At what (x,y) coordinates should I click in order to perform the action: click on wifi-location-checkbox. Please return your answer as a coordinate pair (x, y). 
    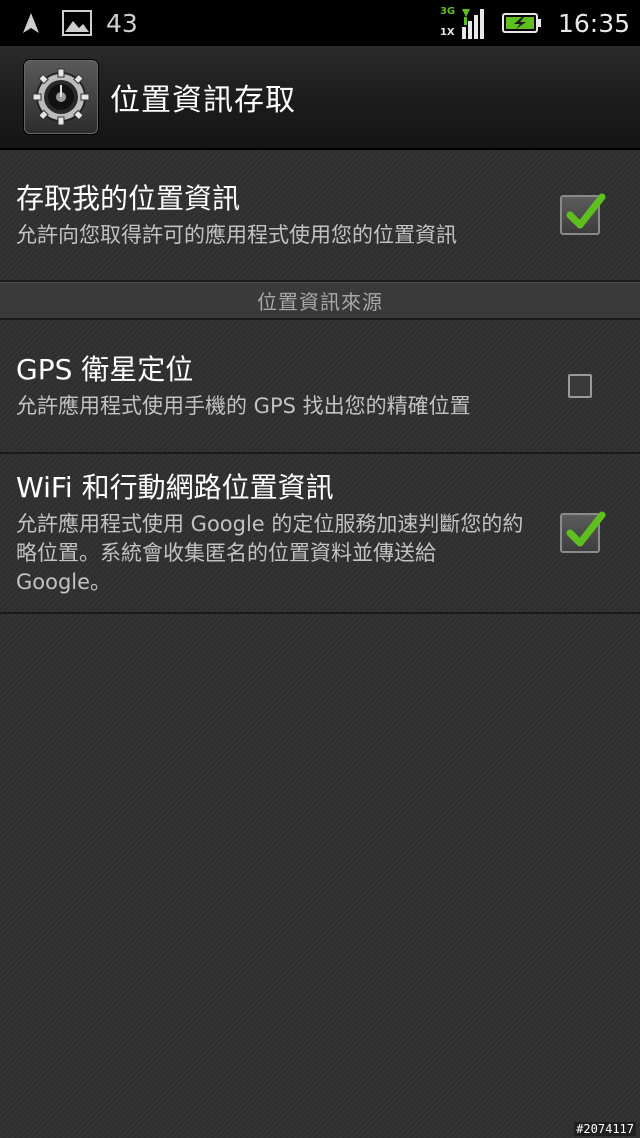
    Looking at the image, I should click on (583, 532).